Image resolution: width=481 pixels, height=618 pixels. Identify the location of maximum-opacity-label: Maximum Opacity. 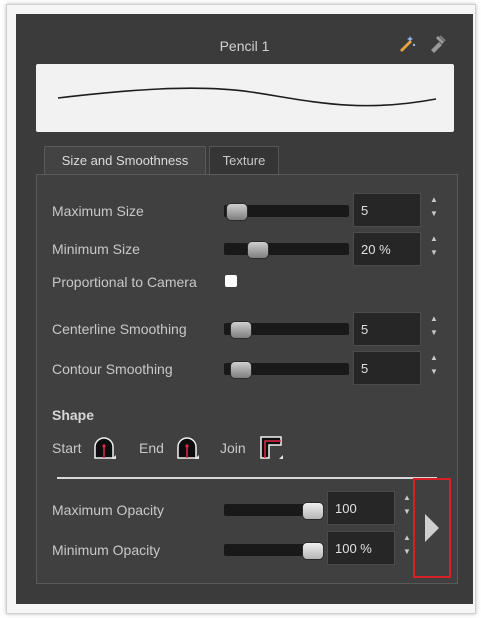
(108, 510).